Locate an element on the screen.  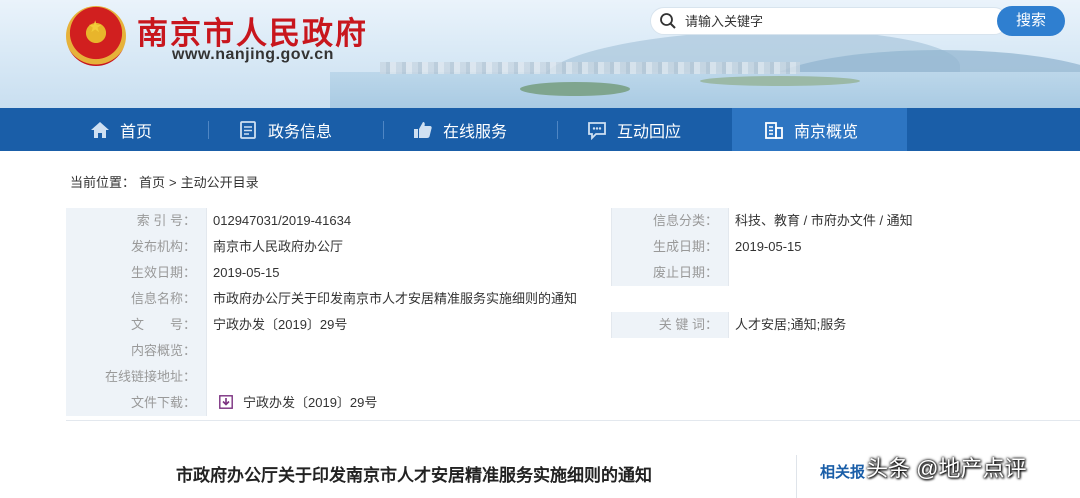
site-url: www.nanjing.gov.cn is located at coordinates (253, 54).